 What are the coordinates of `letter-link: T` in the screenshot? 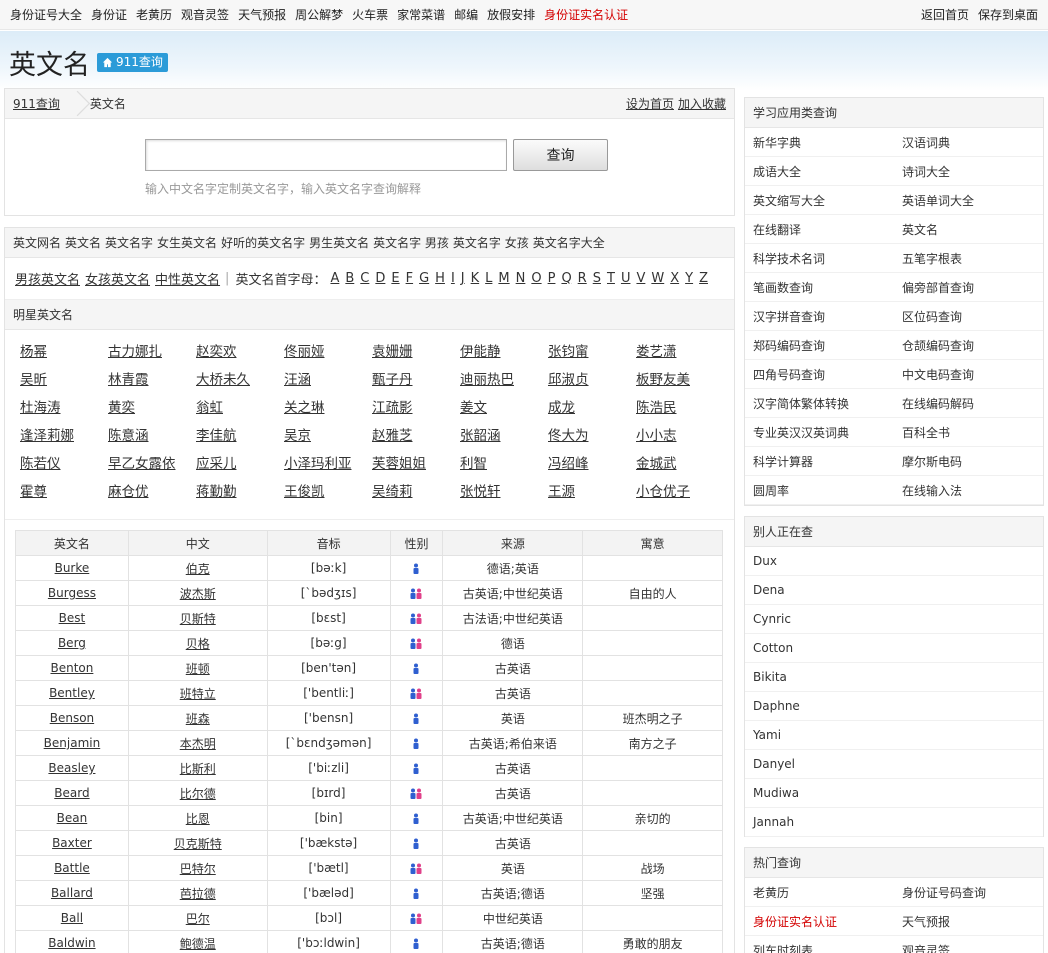 It's located at (611, 278).